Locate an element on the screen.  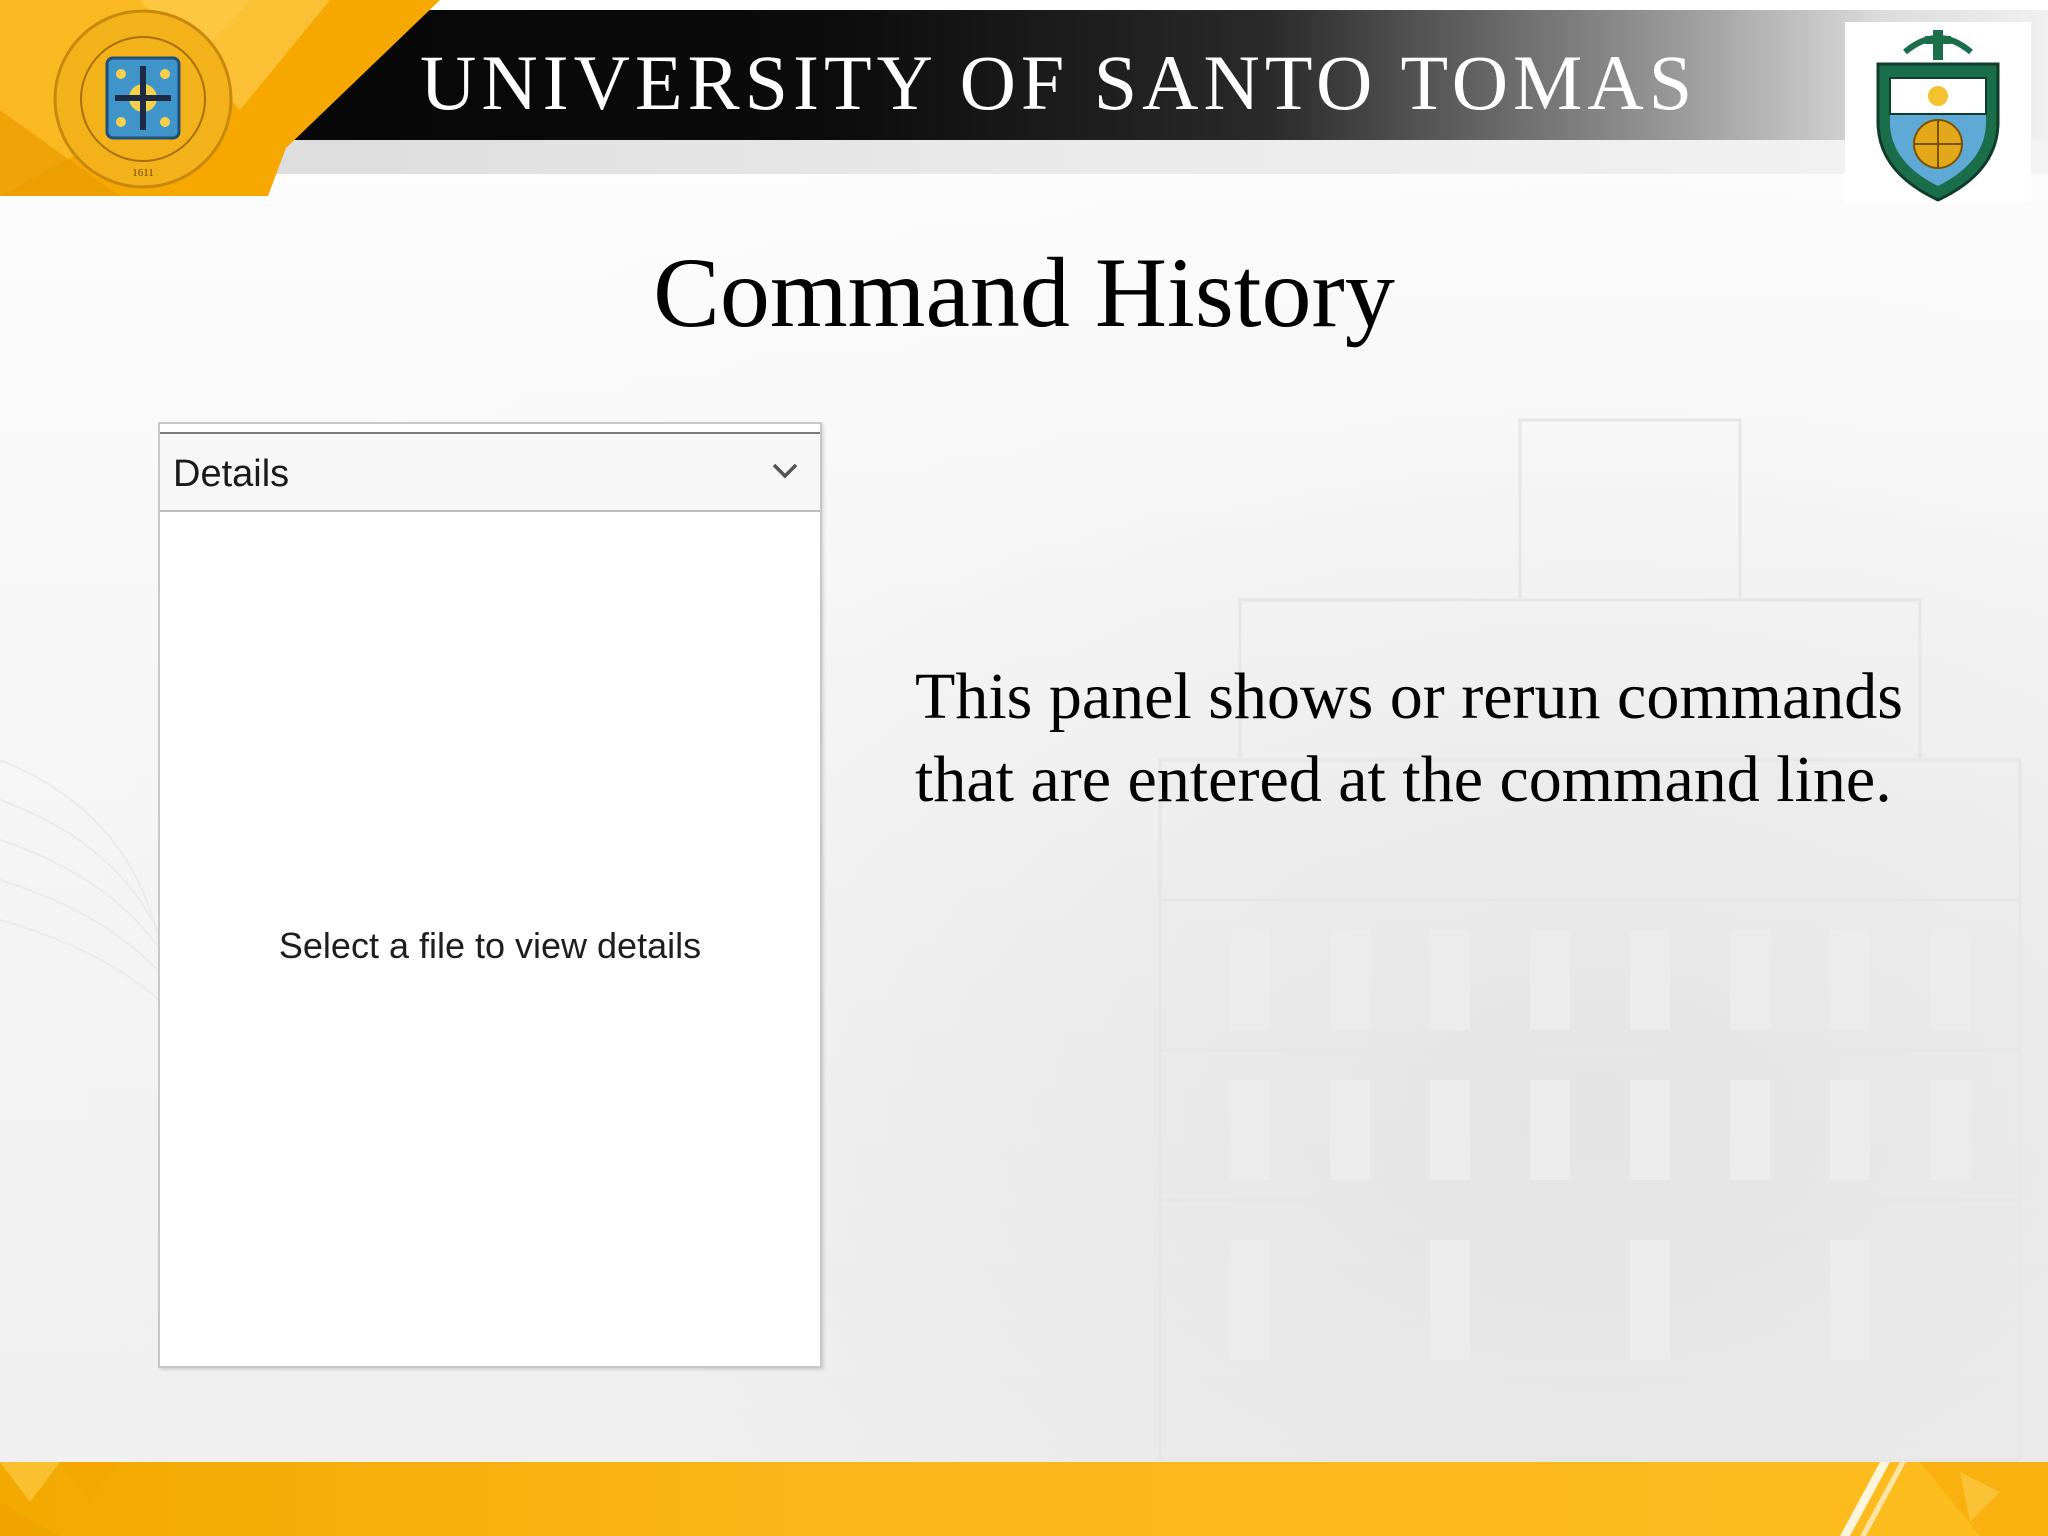
chevron-down-icon is located at coordinates (785, 471).